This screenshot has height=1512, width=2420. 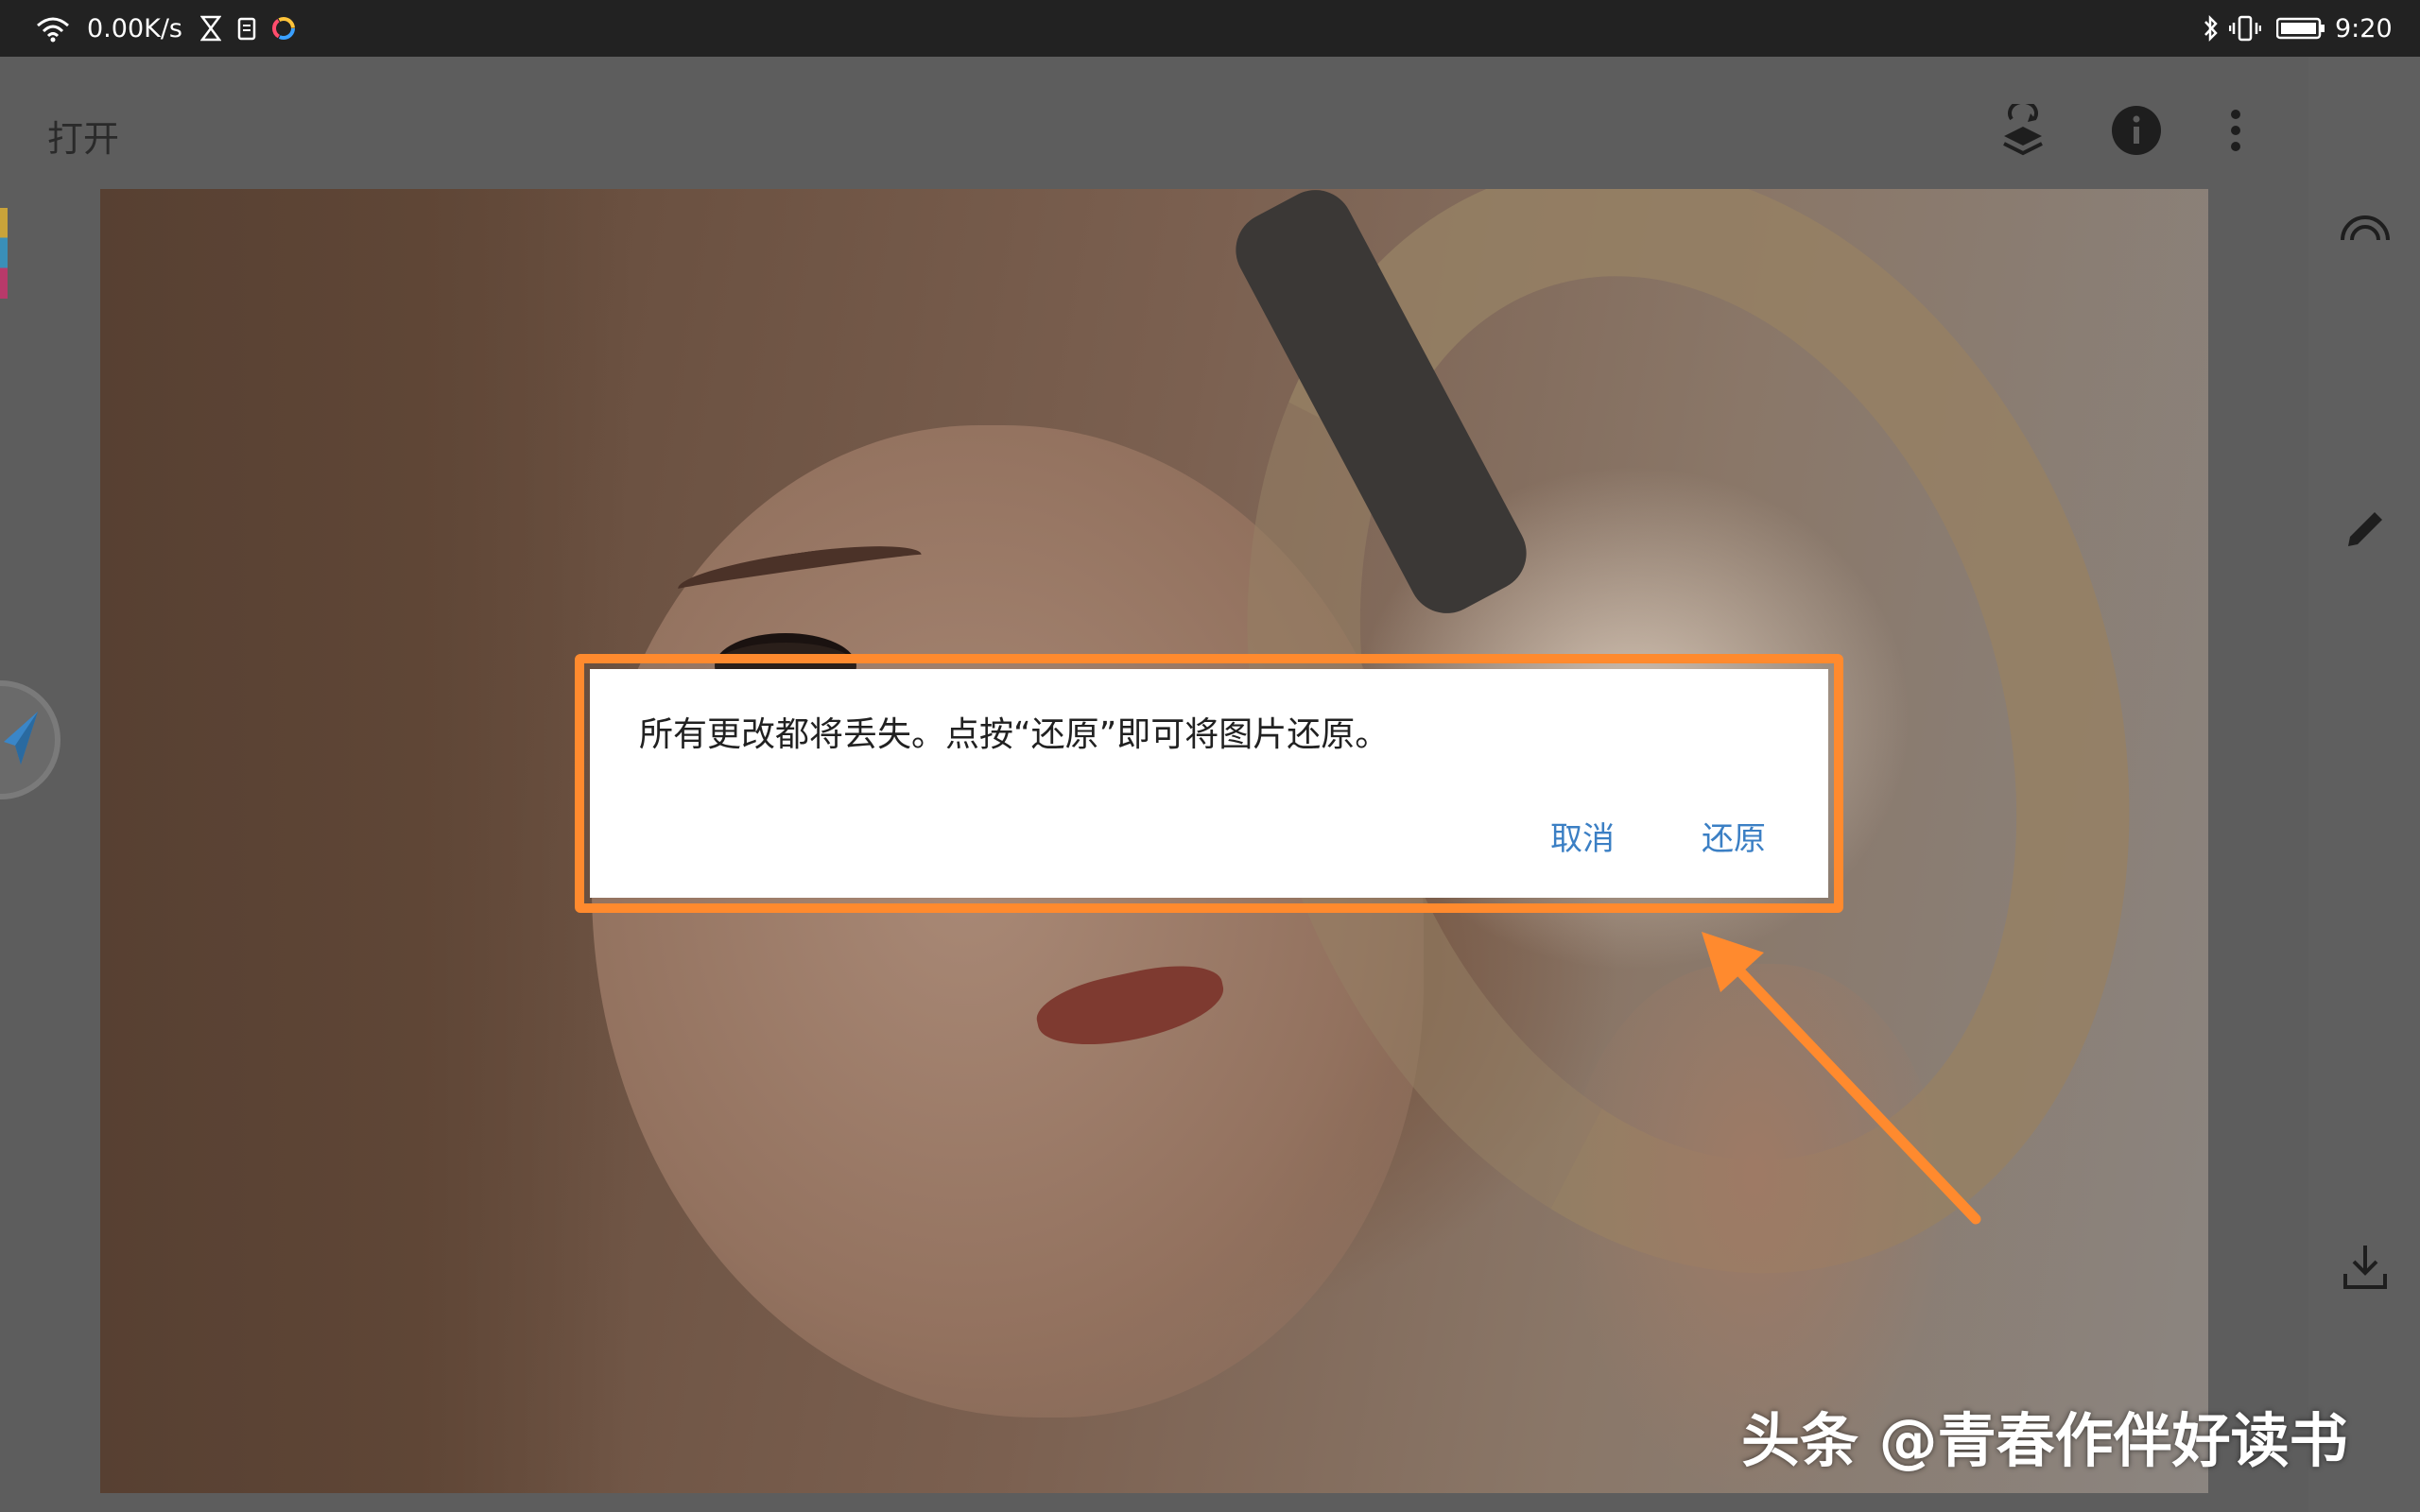 I want to click on floating-assistant-bubble, so click(x=30, y=739).